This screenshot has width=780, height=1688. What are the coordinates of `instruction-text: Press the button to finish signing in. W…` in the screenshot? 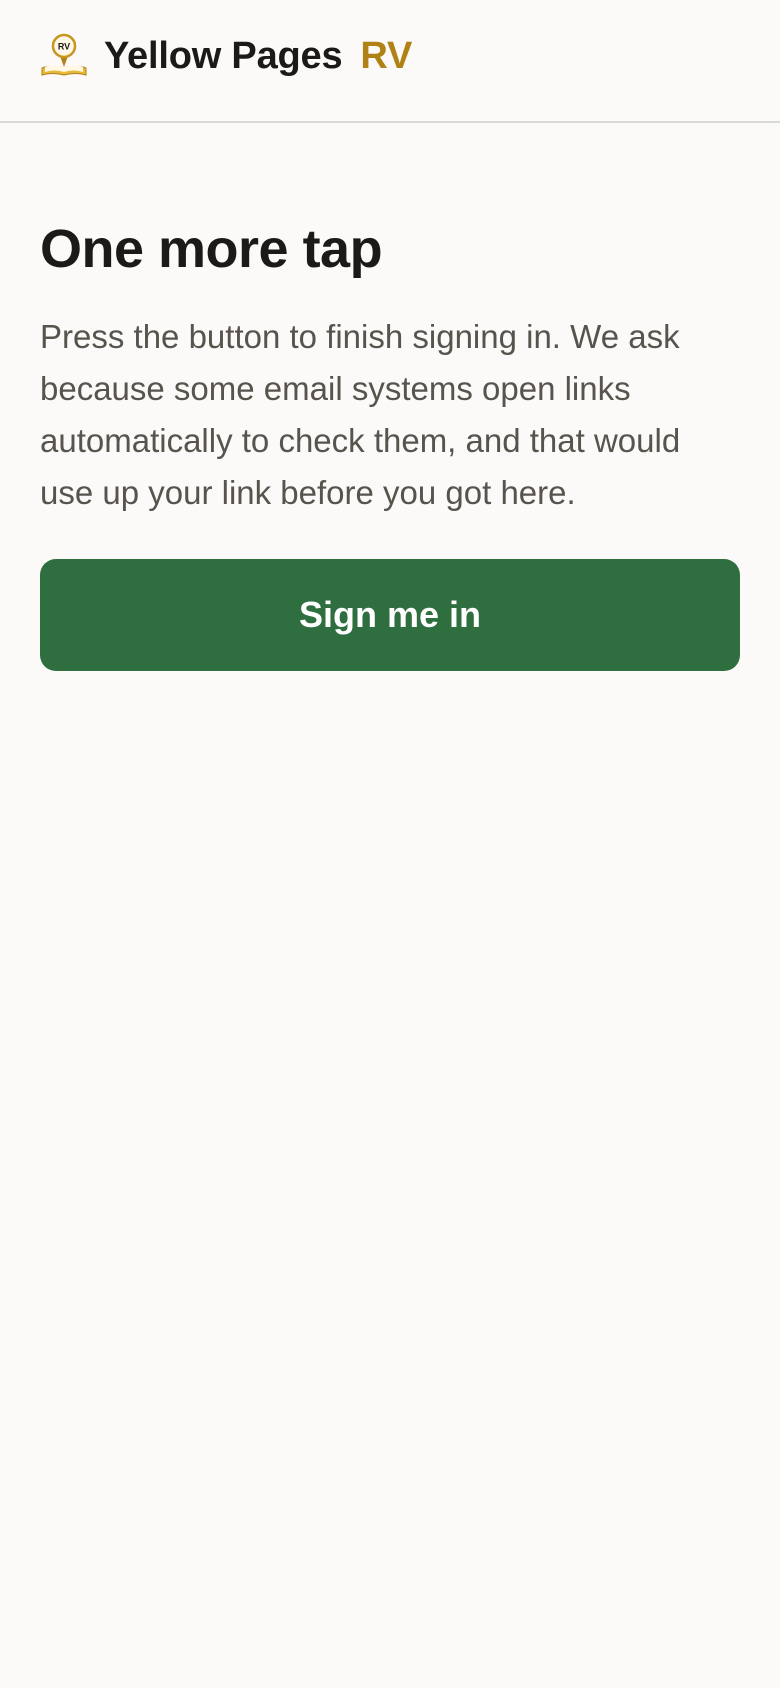 It's located at (360, 414).